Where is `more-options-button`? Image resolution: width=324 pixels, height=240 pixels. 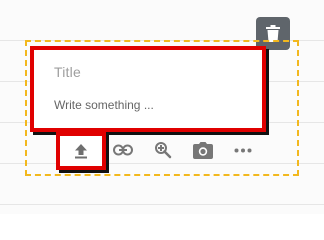 more-options-button is located at coordinates (243, 150).